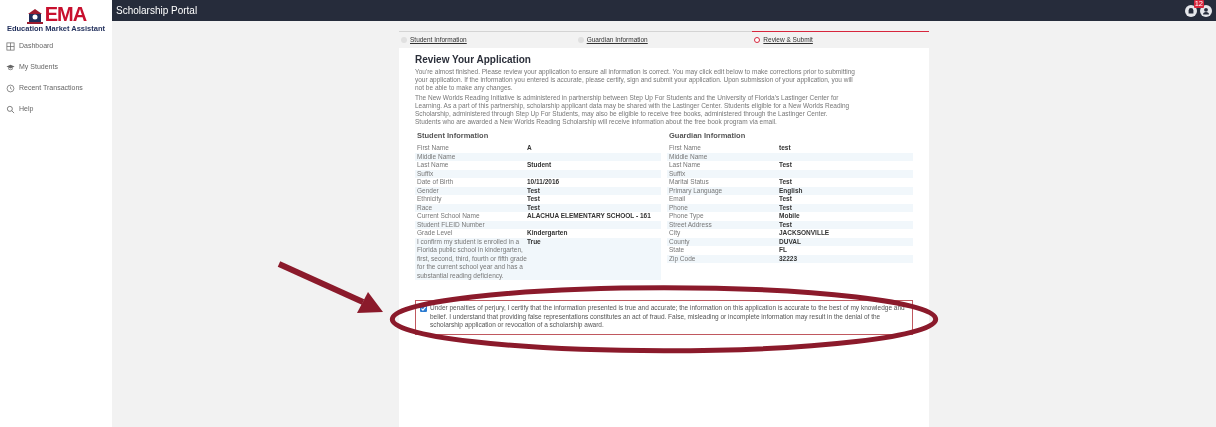 This screenshot has width=1216, height=427. What do you see at coordinates (10, 109) in the screenshot?
I see `search-icon` at bounding box center [10, 109].